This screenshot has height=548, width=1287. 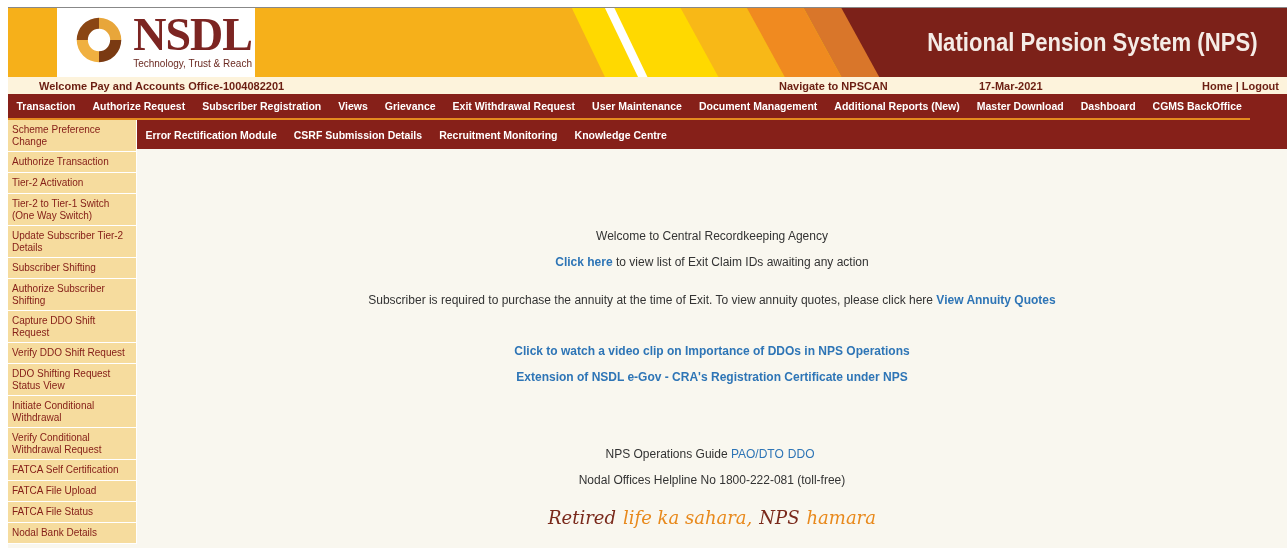 I want to click on sidebar-item: Authorize Subscriber Shifting, so click(x=72, y=295).